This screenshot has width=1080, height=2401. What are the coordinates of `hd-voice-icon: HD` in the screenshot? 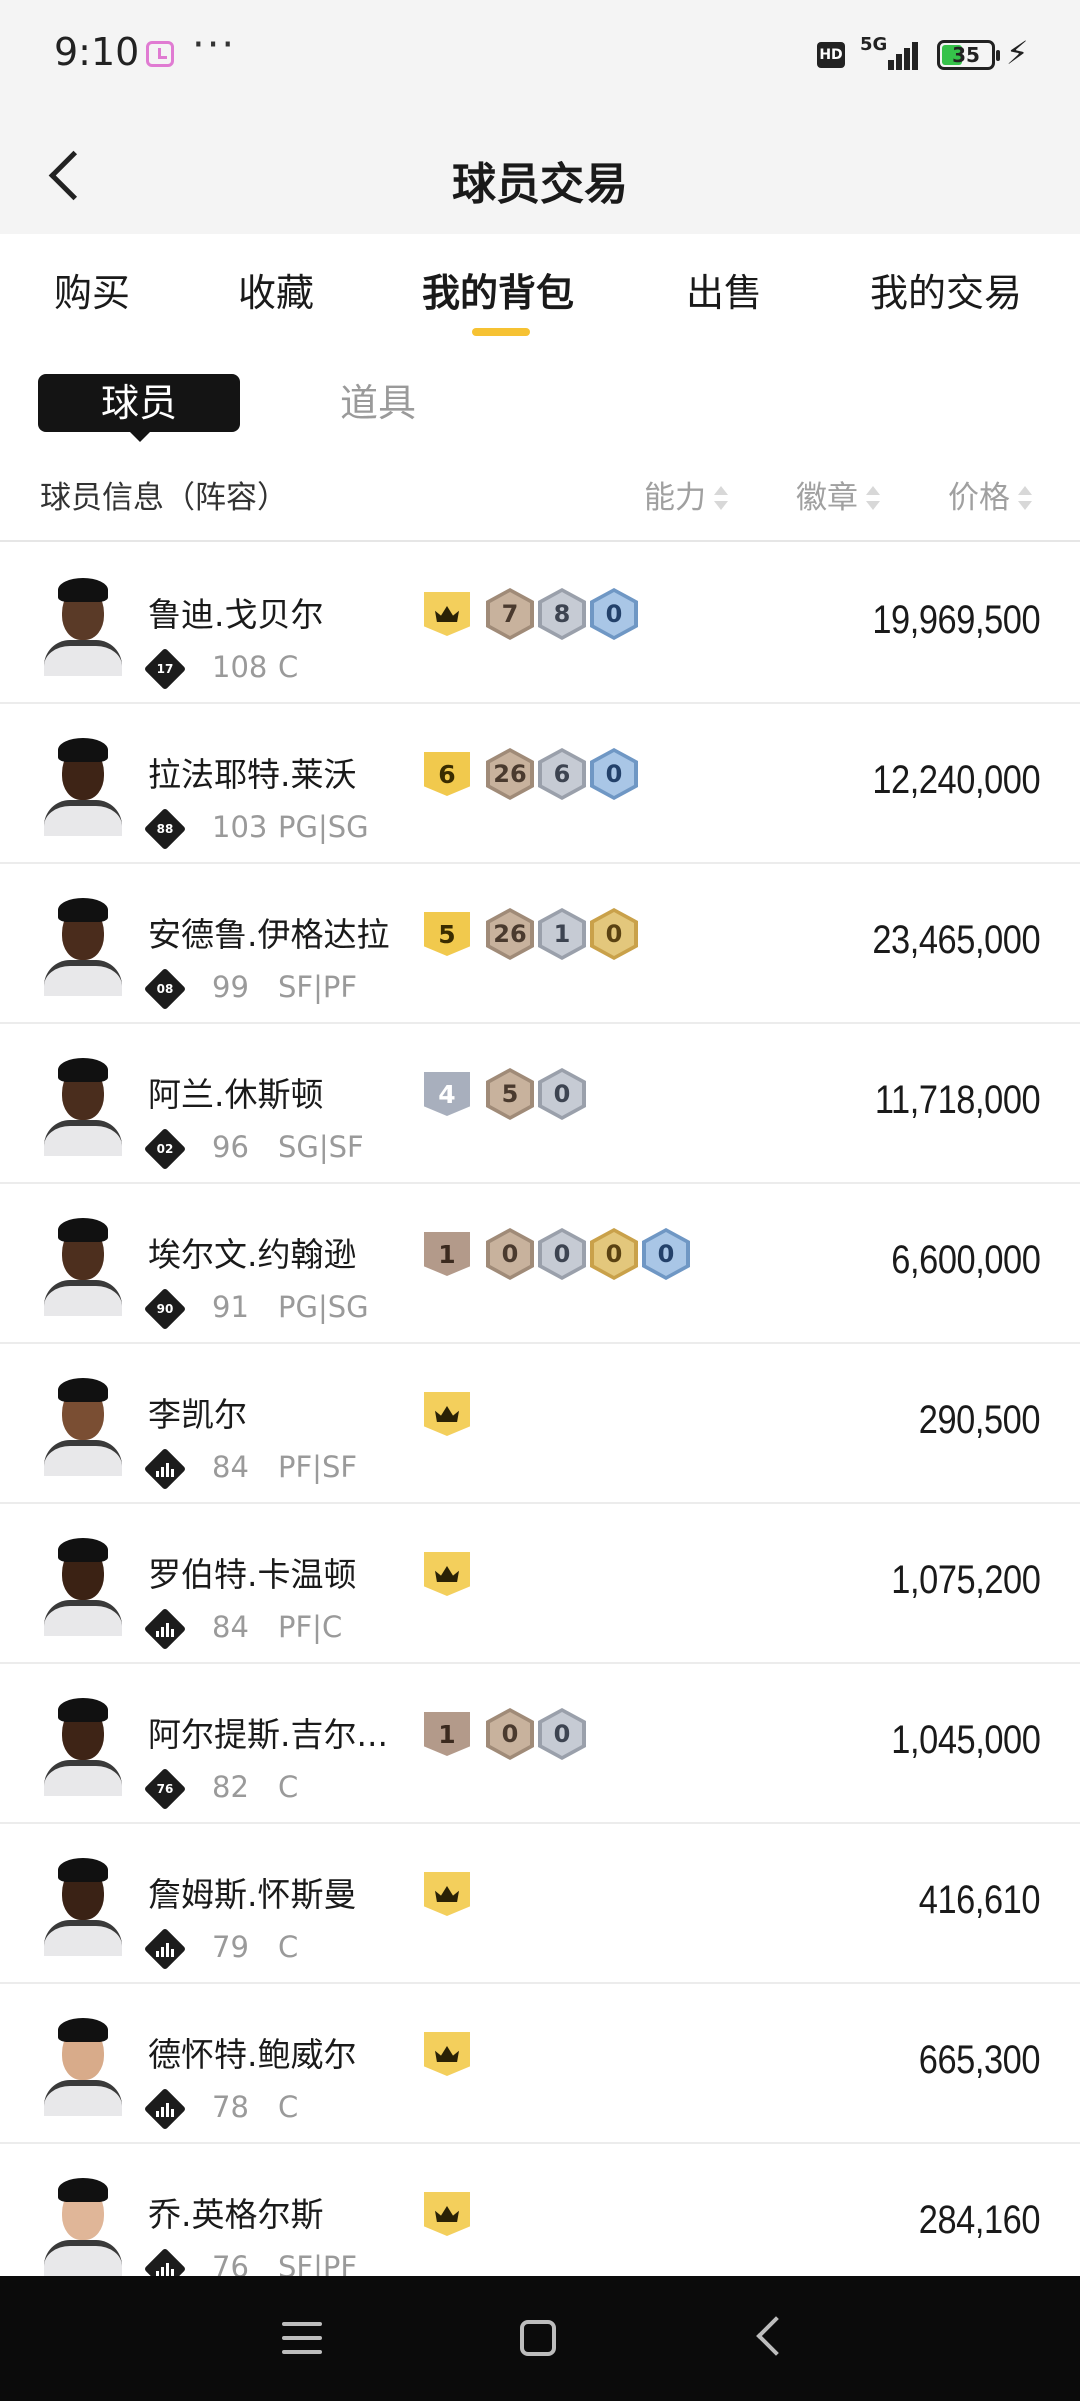 It's located at (831, 55).